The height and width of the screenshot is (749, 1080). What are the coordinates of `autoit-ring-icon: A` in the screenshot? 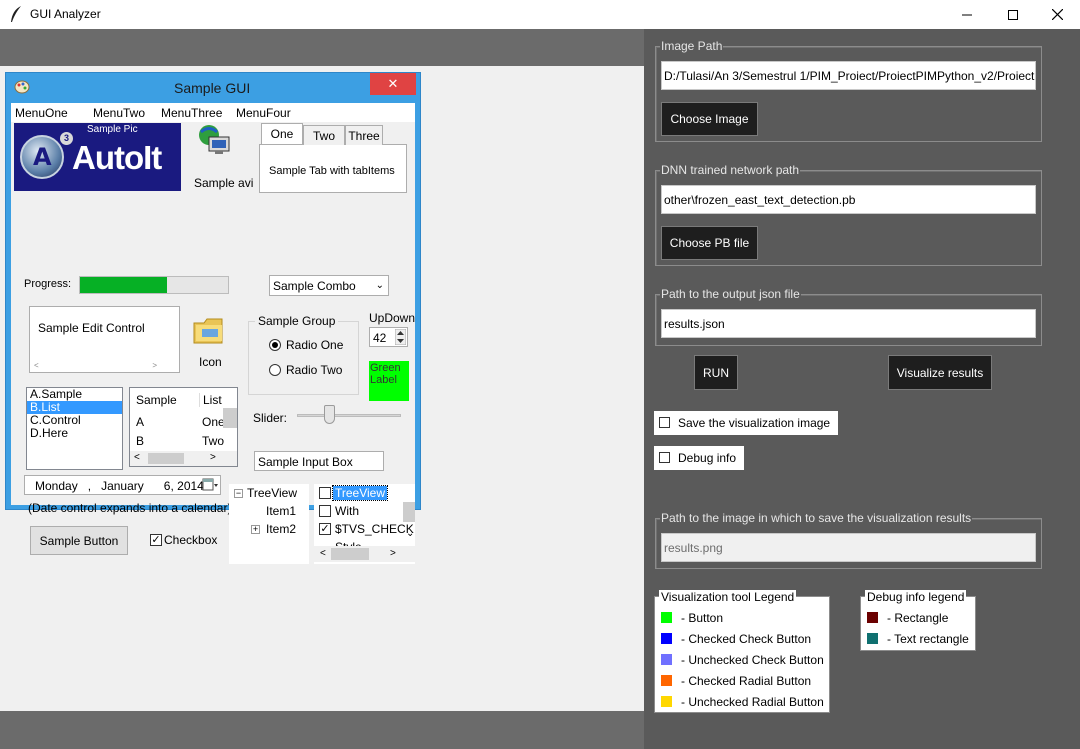 It's located at (42, 157).